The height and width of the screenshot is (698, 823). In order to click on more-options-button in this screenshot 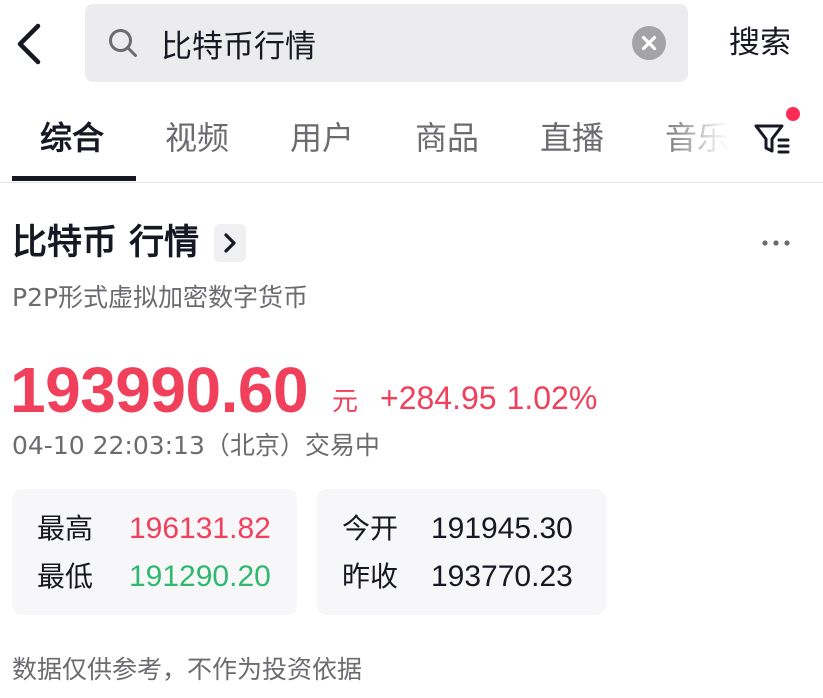, I will do `click(776, 243)`.